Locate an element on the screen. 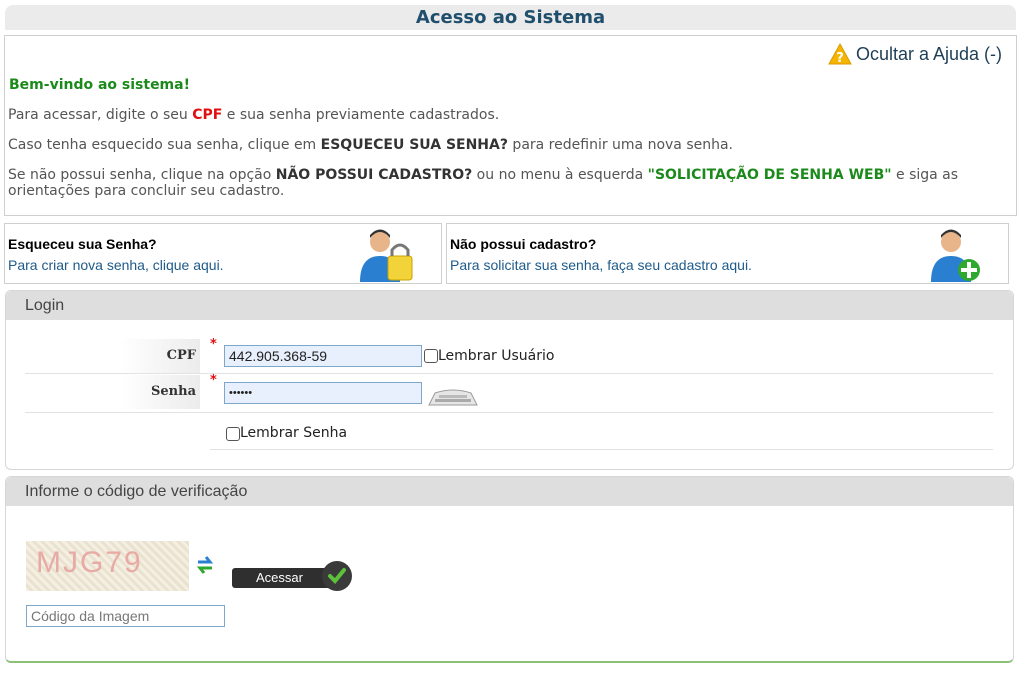  captcha-image: MJG79 is located at coordinates (107, 566).